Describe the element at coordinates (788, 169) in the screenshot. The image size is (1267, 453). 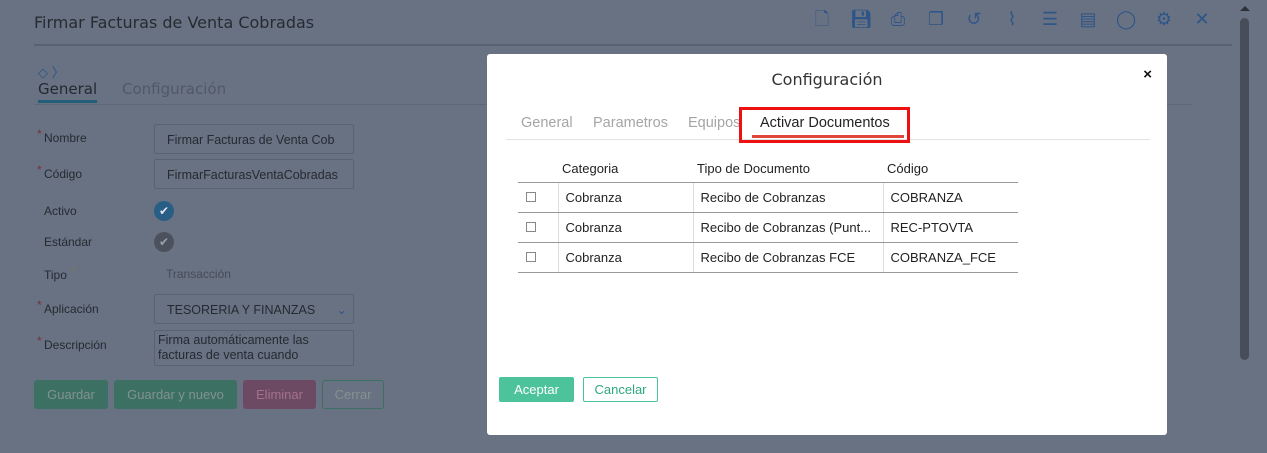
I see `col-tipo: Tipo de Documento` at that location.